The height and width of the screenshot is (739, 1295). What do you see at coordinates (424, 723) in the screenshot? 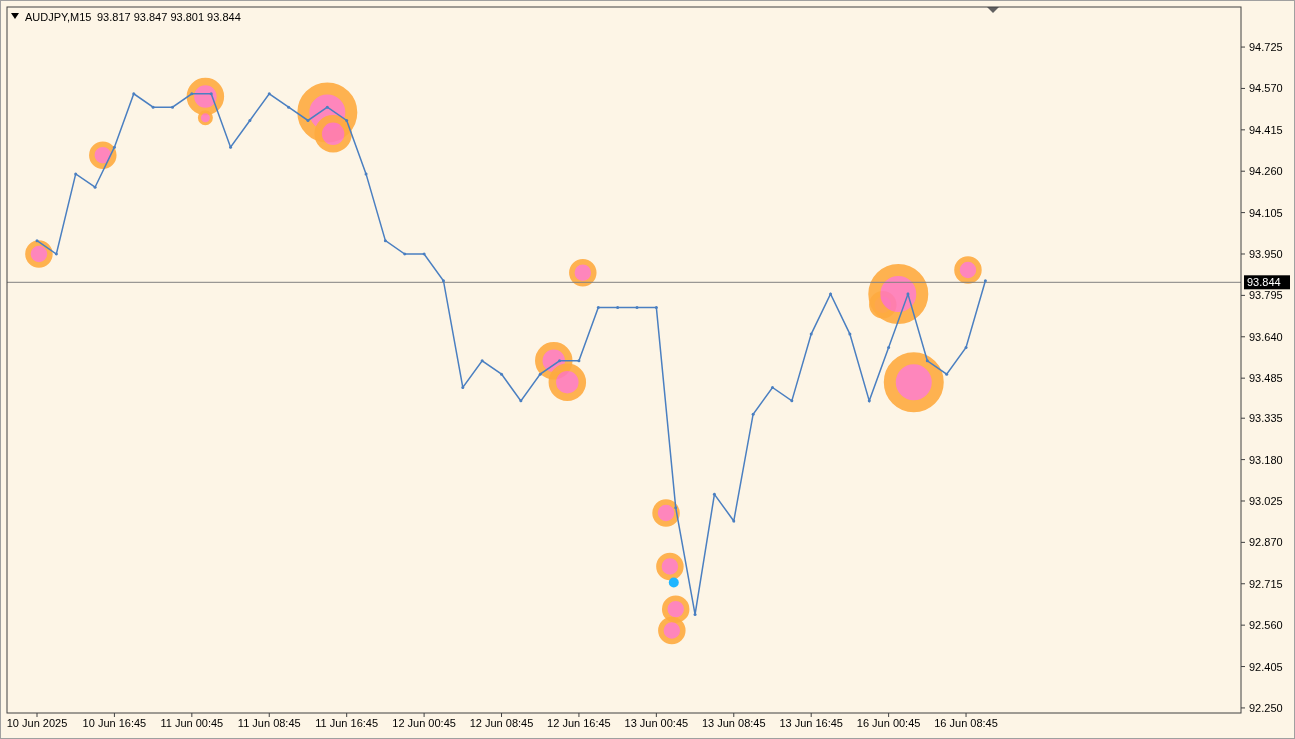
I see `time-axis-label: 12 Jun 00:45` at bounding box center [424, 723].